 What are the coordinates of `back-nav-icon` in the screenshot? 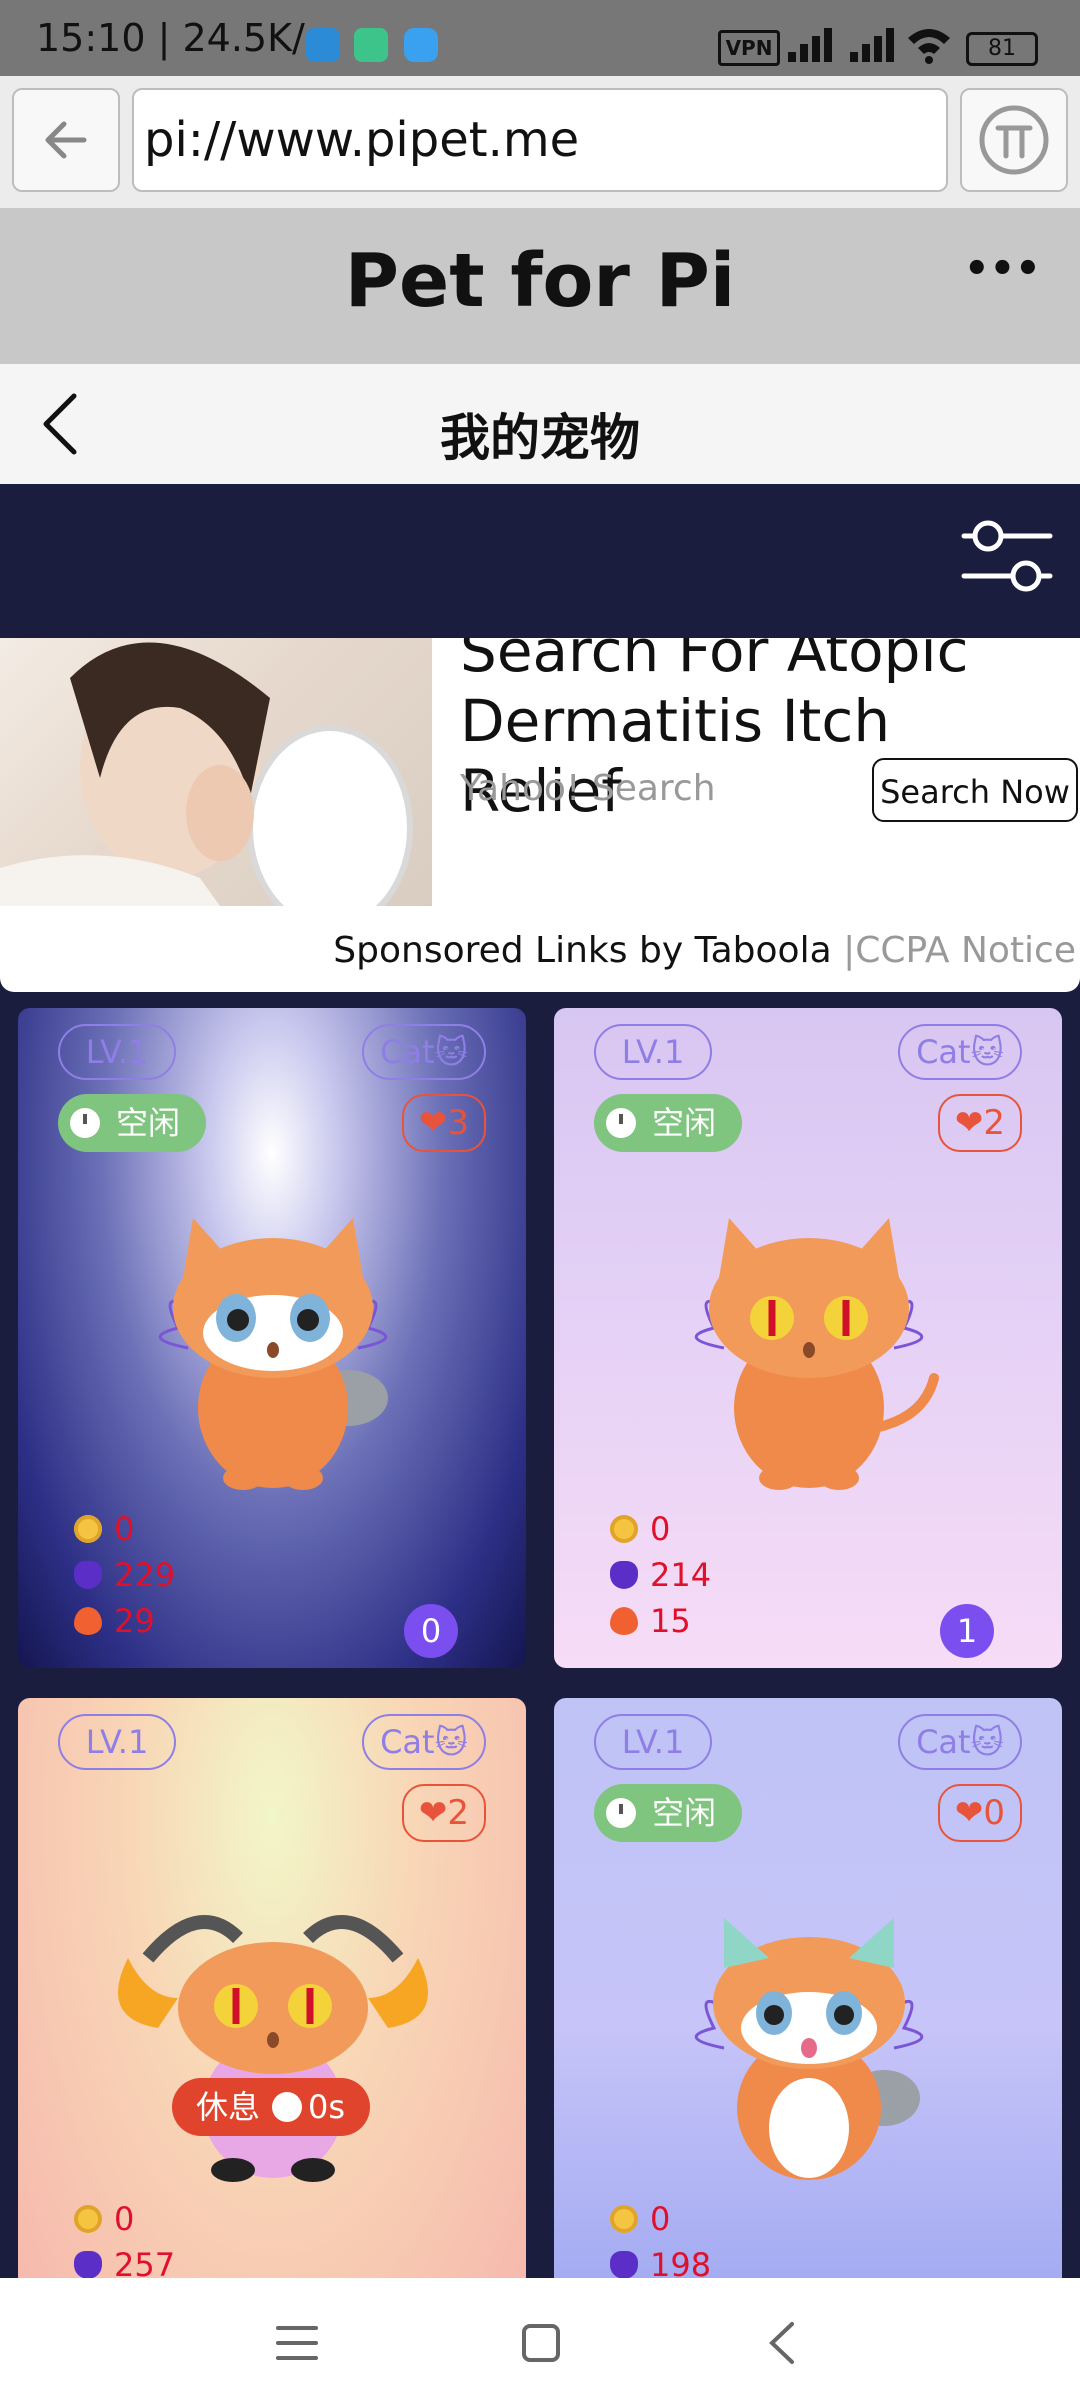 It's located at (783, 2343).